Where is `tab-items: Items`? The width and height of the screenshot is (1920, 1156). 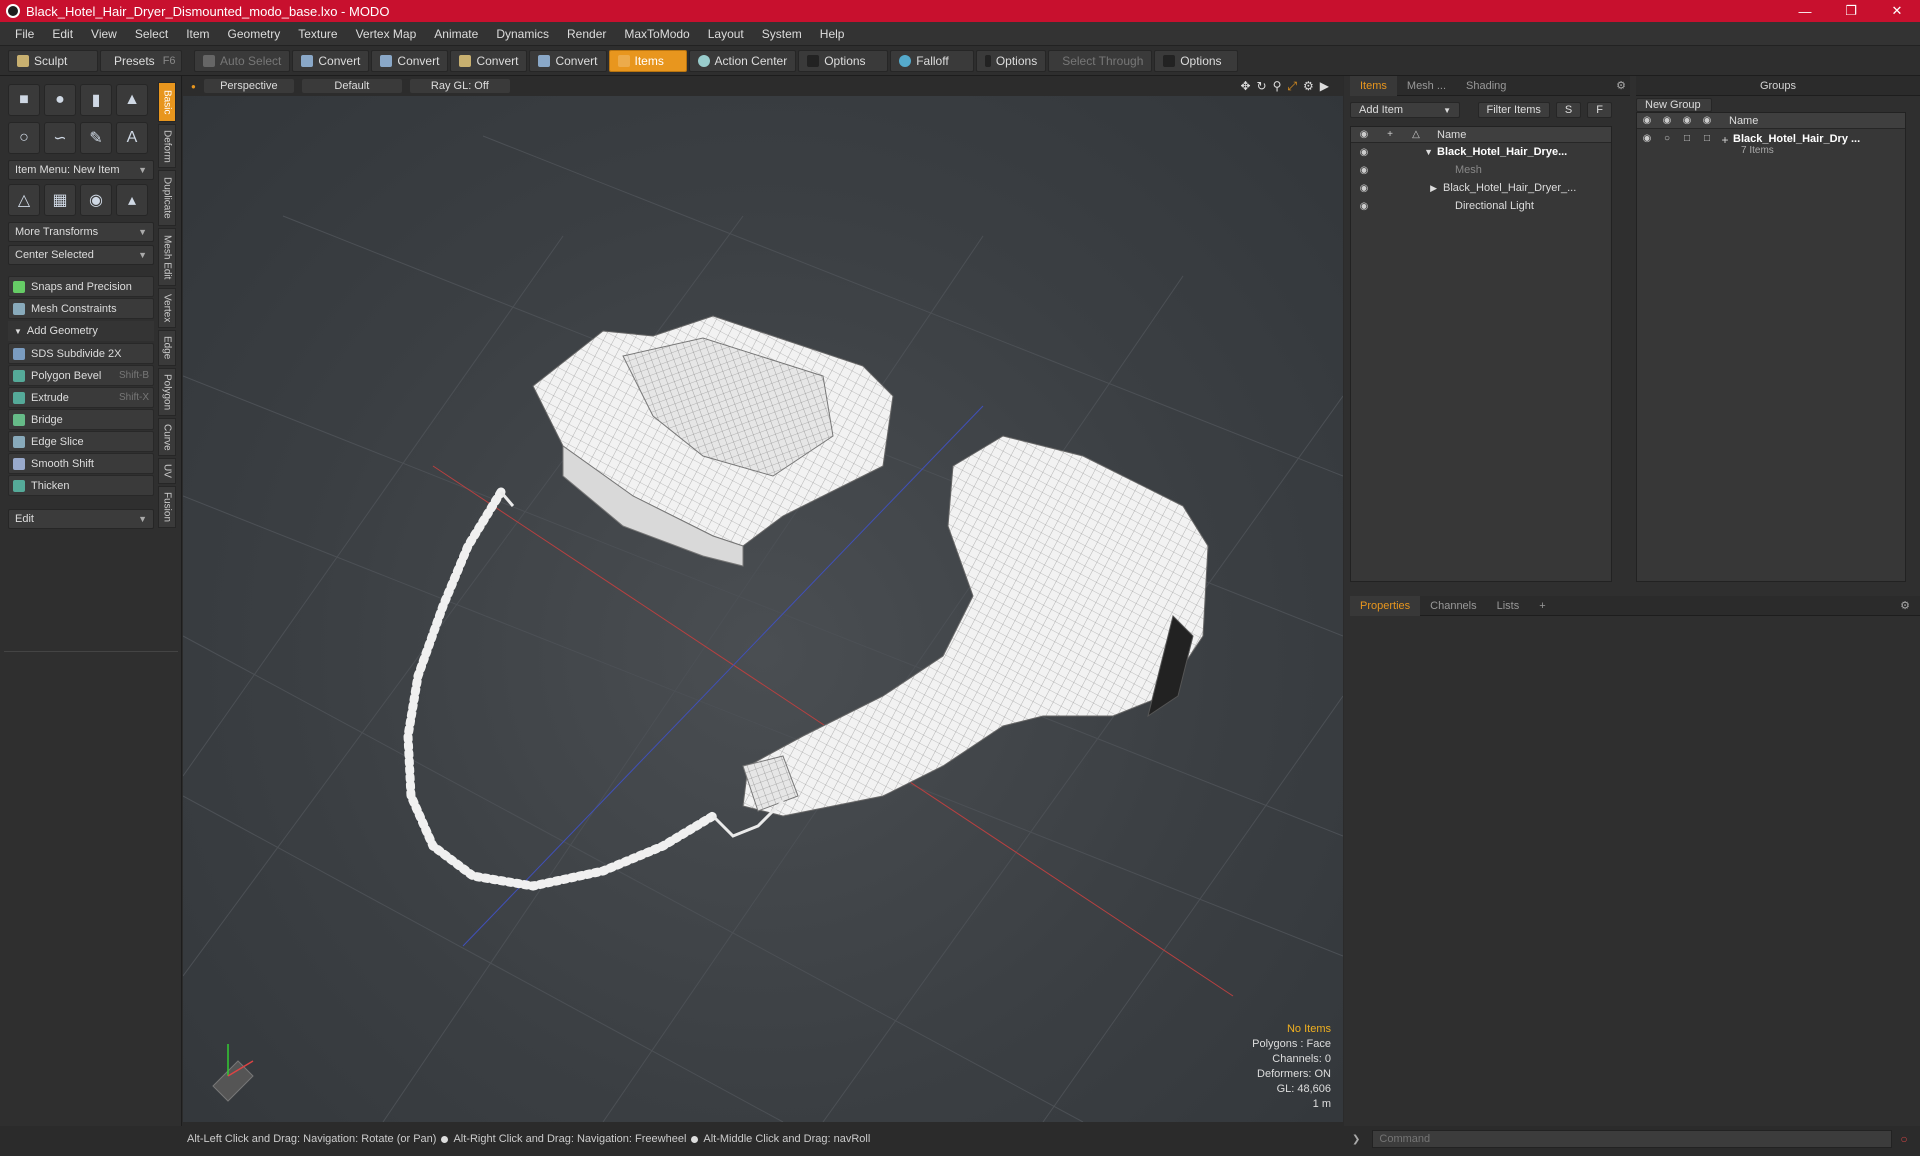 tab-items: Items is located at coordinates (1373, 85).